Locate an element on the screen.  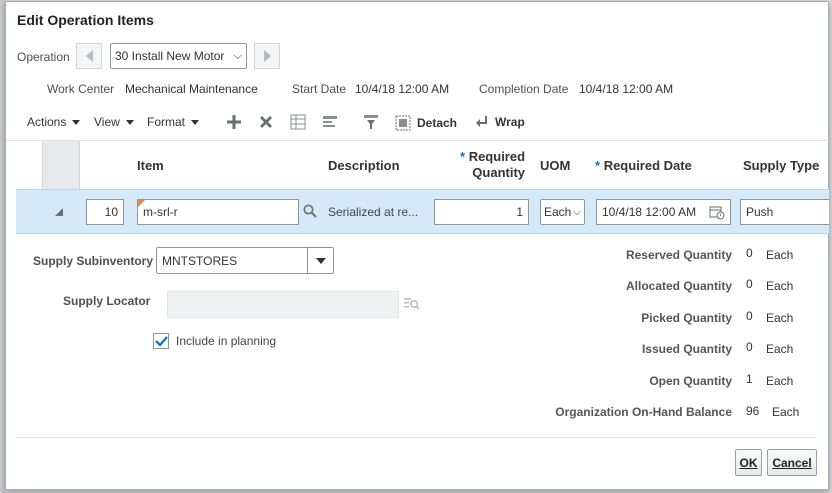
column-header-description: Description is located at coordinates (364, 165).